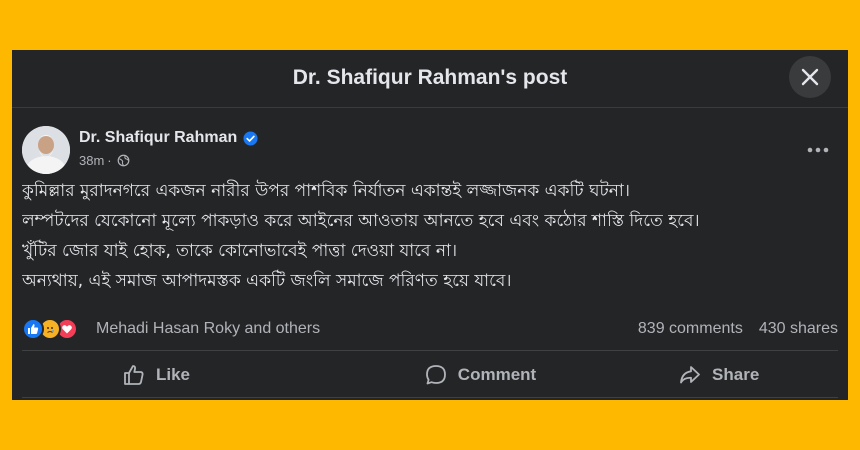 This screenshot has width=860, height=450. Describe the element at coordinates (123, 160) in the screenshot. I see `globe-icon` at that location.